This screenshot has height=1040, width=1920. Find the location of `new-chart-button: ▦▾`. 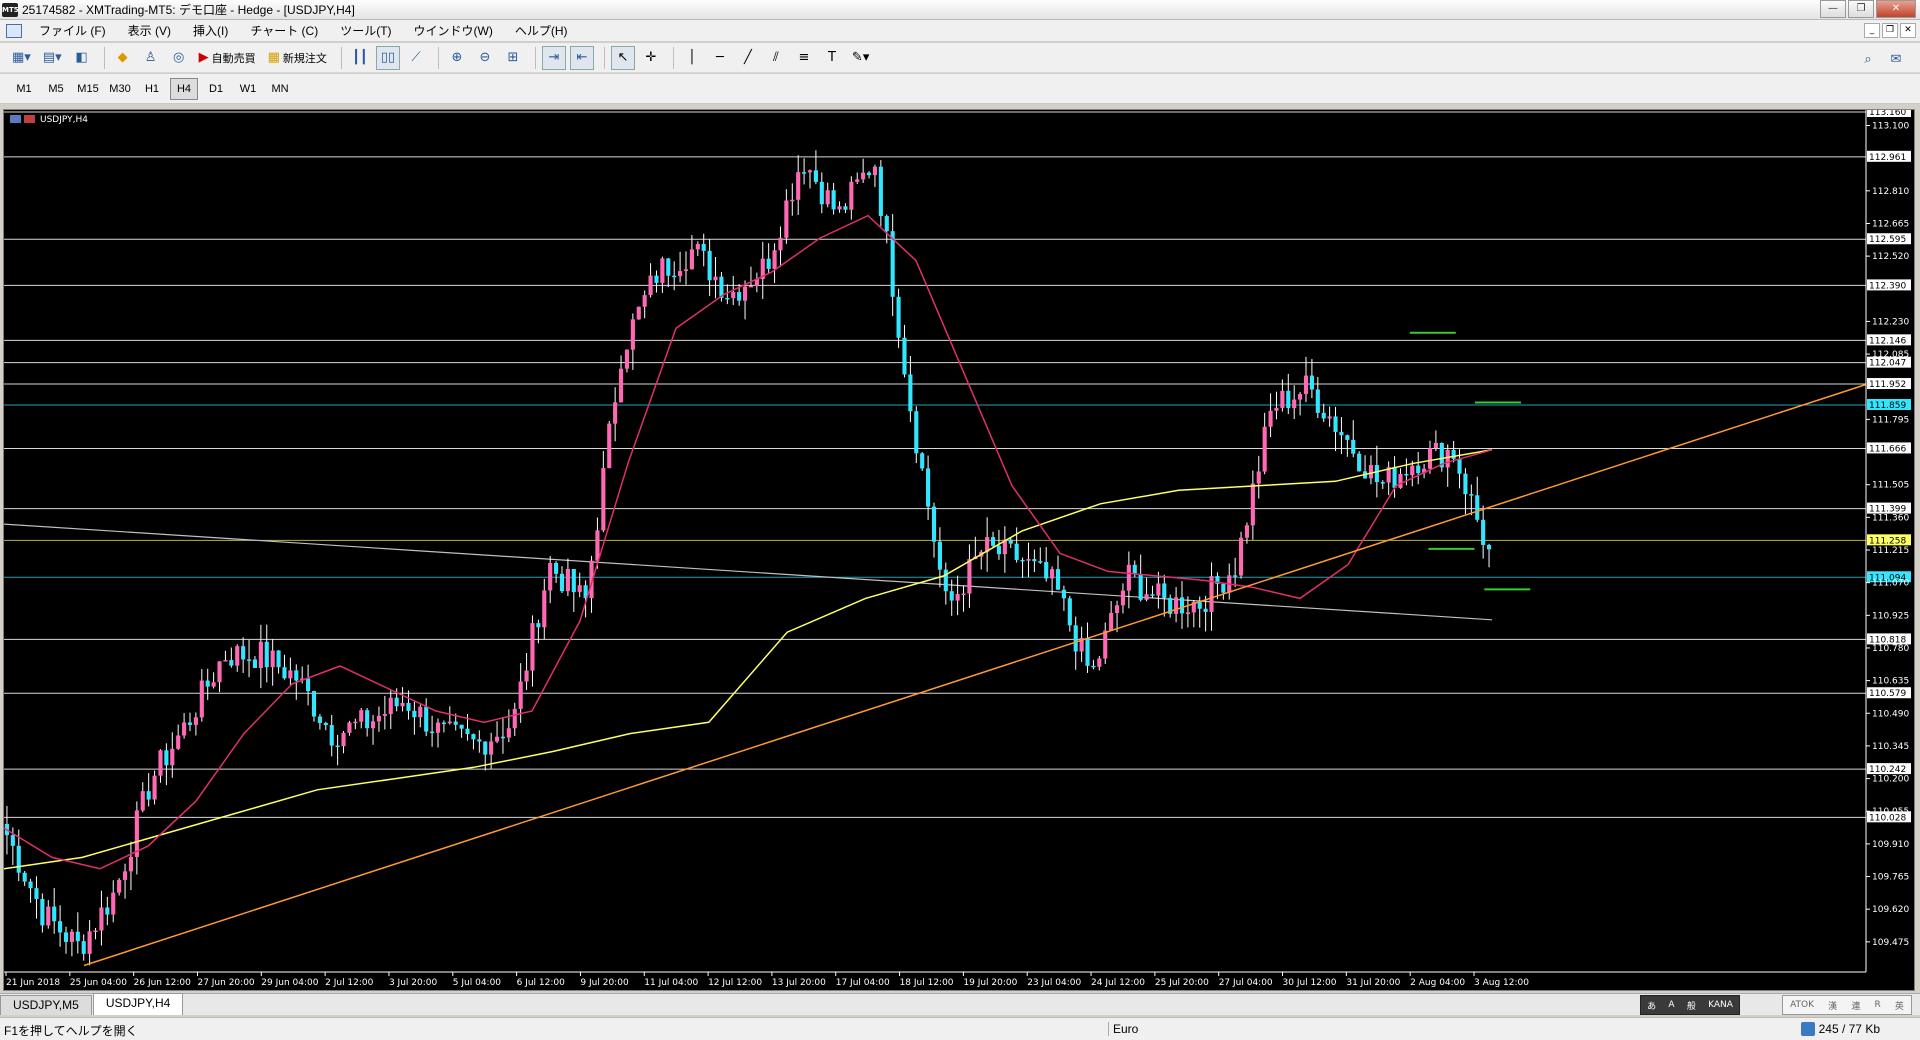

new-chart-button: ▦▾ is located at coordinates (21, 58).